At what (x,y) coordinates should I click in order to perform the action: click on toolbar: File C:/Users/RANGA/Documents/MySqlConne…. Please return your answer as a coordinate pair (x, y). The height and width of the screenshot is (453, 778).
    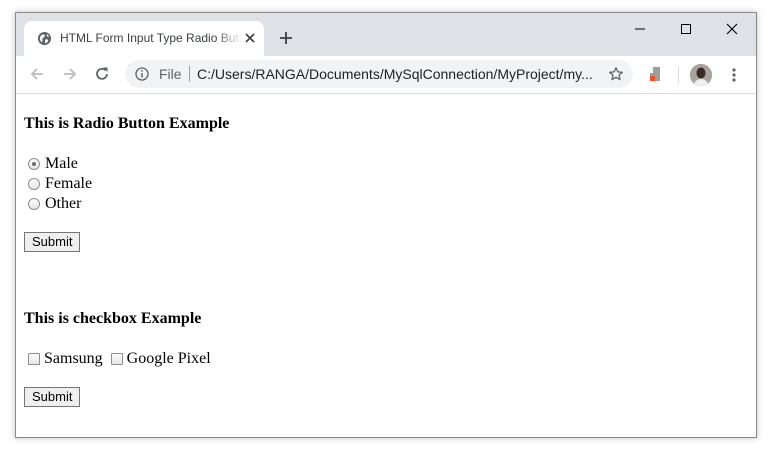
    Looking at the image, I should click on (386, 75).